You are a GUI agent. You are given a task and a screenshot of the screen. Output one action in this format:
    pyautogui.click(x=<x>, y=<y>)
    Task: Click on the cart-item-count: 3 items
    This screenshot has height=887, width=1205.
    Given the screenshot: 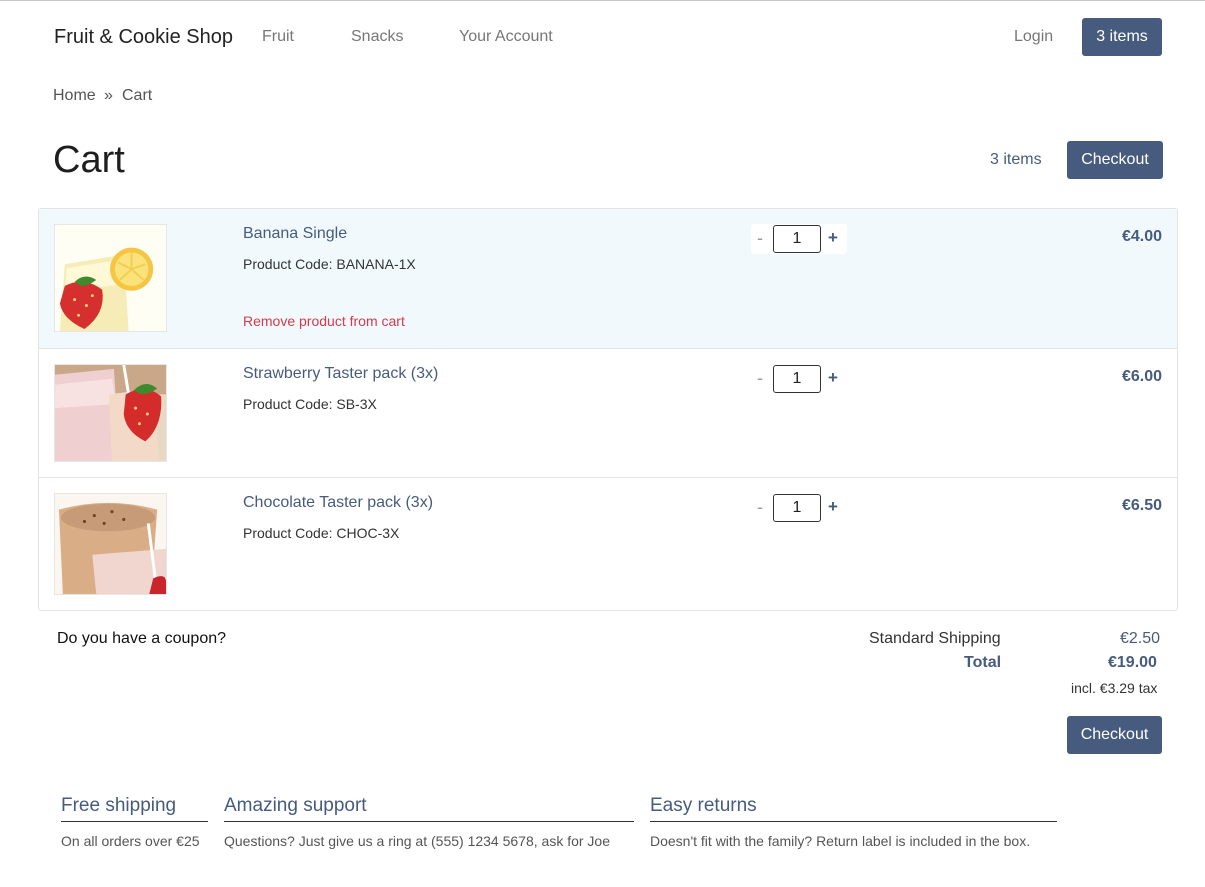 What is the action you would take?
    pyautogui.click(x=1016, y=159)
    